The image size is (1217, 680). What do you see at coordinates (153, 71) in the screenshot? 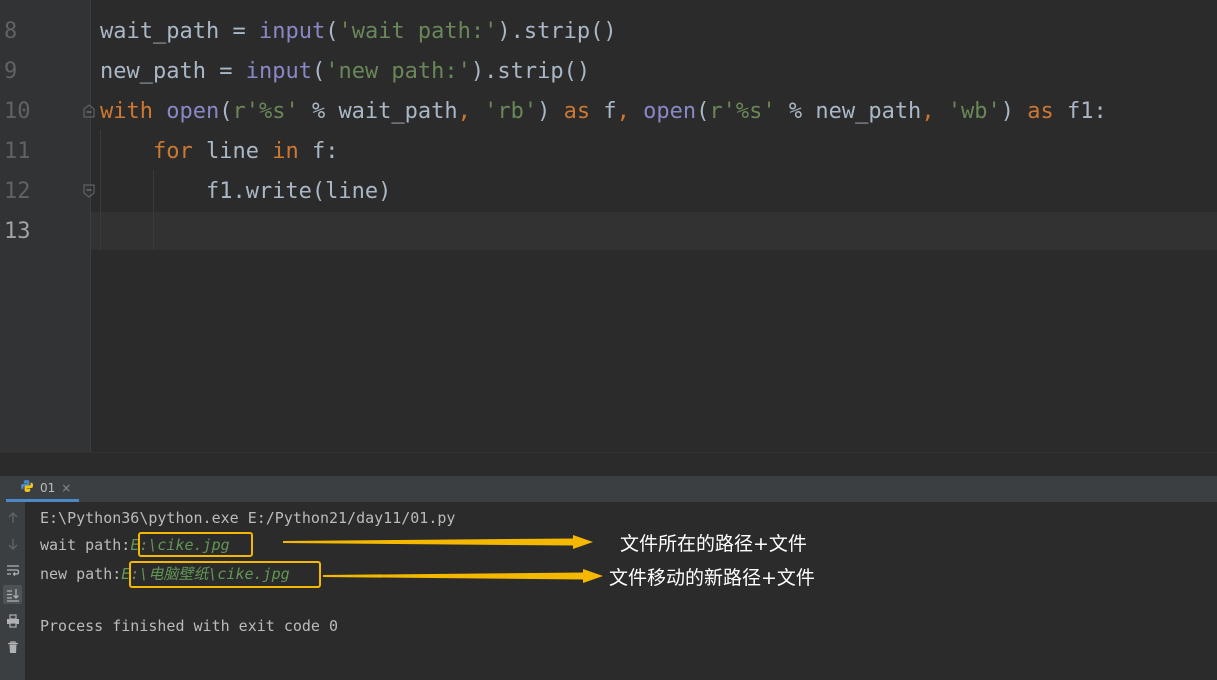
I see `code-token: new_path` at bounding box center [153, 71].